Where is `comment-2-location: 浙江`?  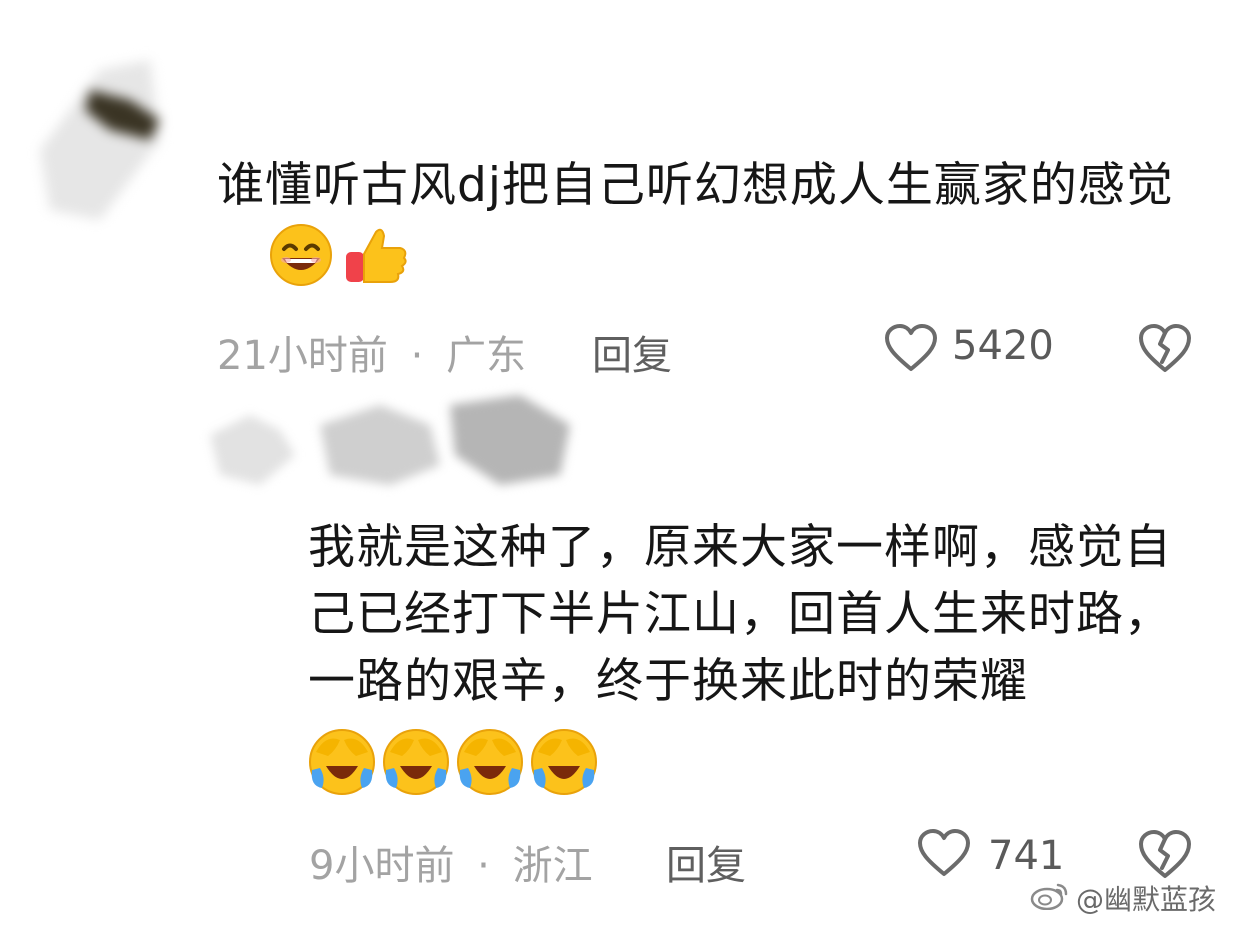
comment-2-location: 浙江 is located at coordinates (552, 866).